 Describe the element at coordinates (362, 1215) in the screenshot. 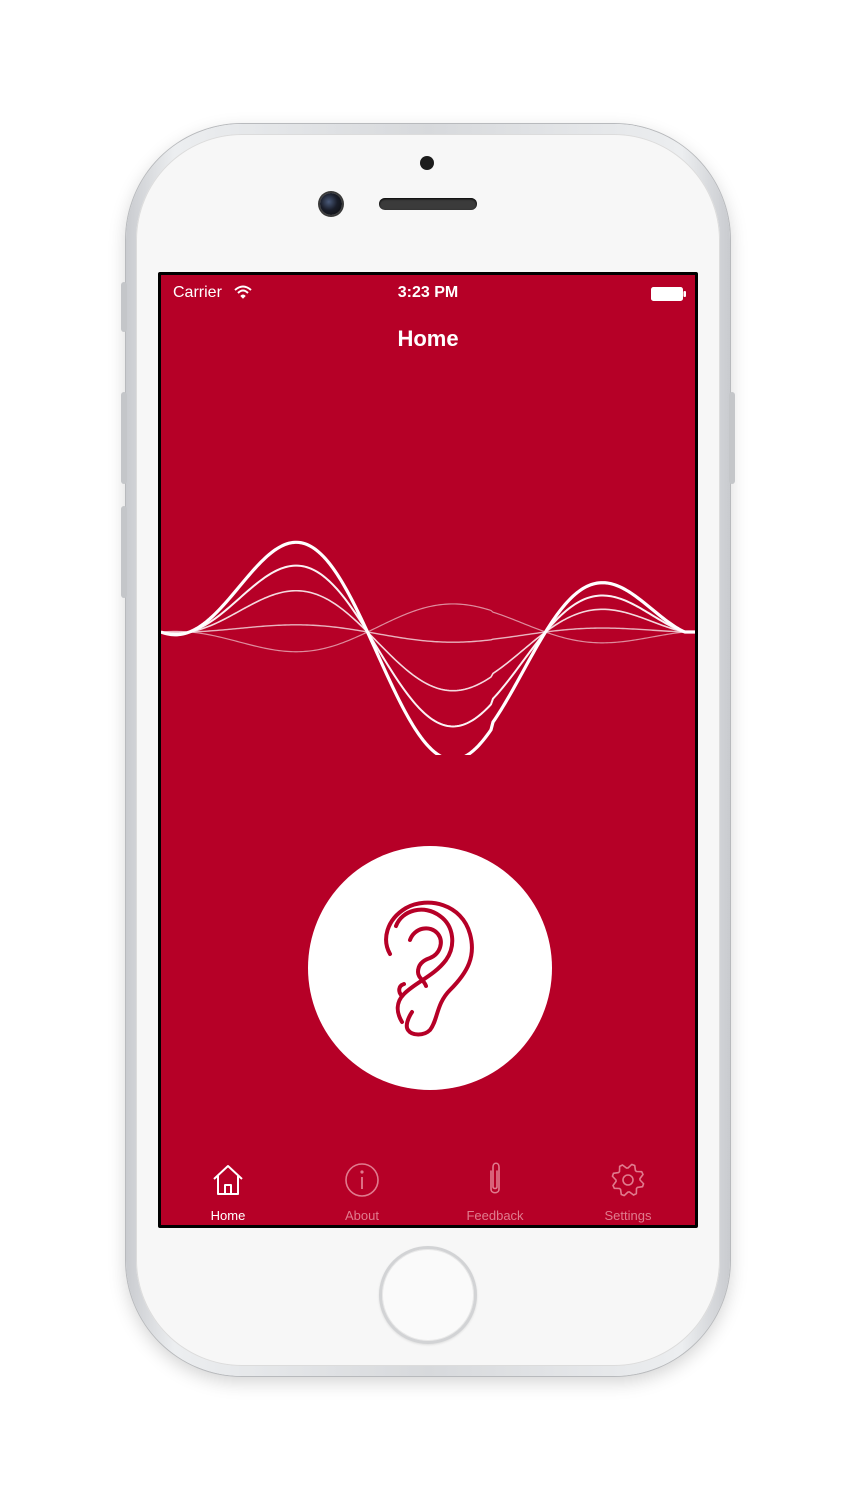

I see `tab-label: About` at that location.